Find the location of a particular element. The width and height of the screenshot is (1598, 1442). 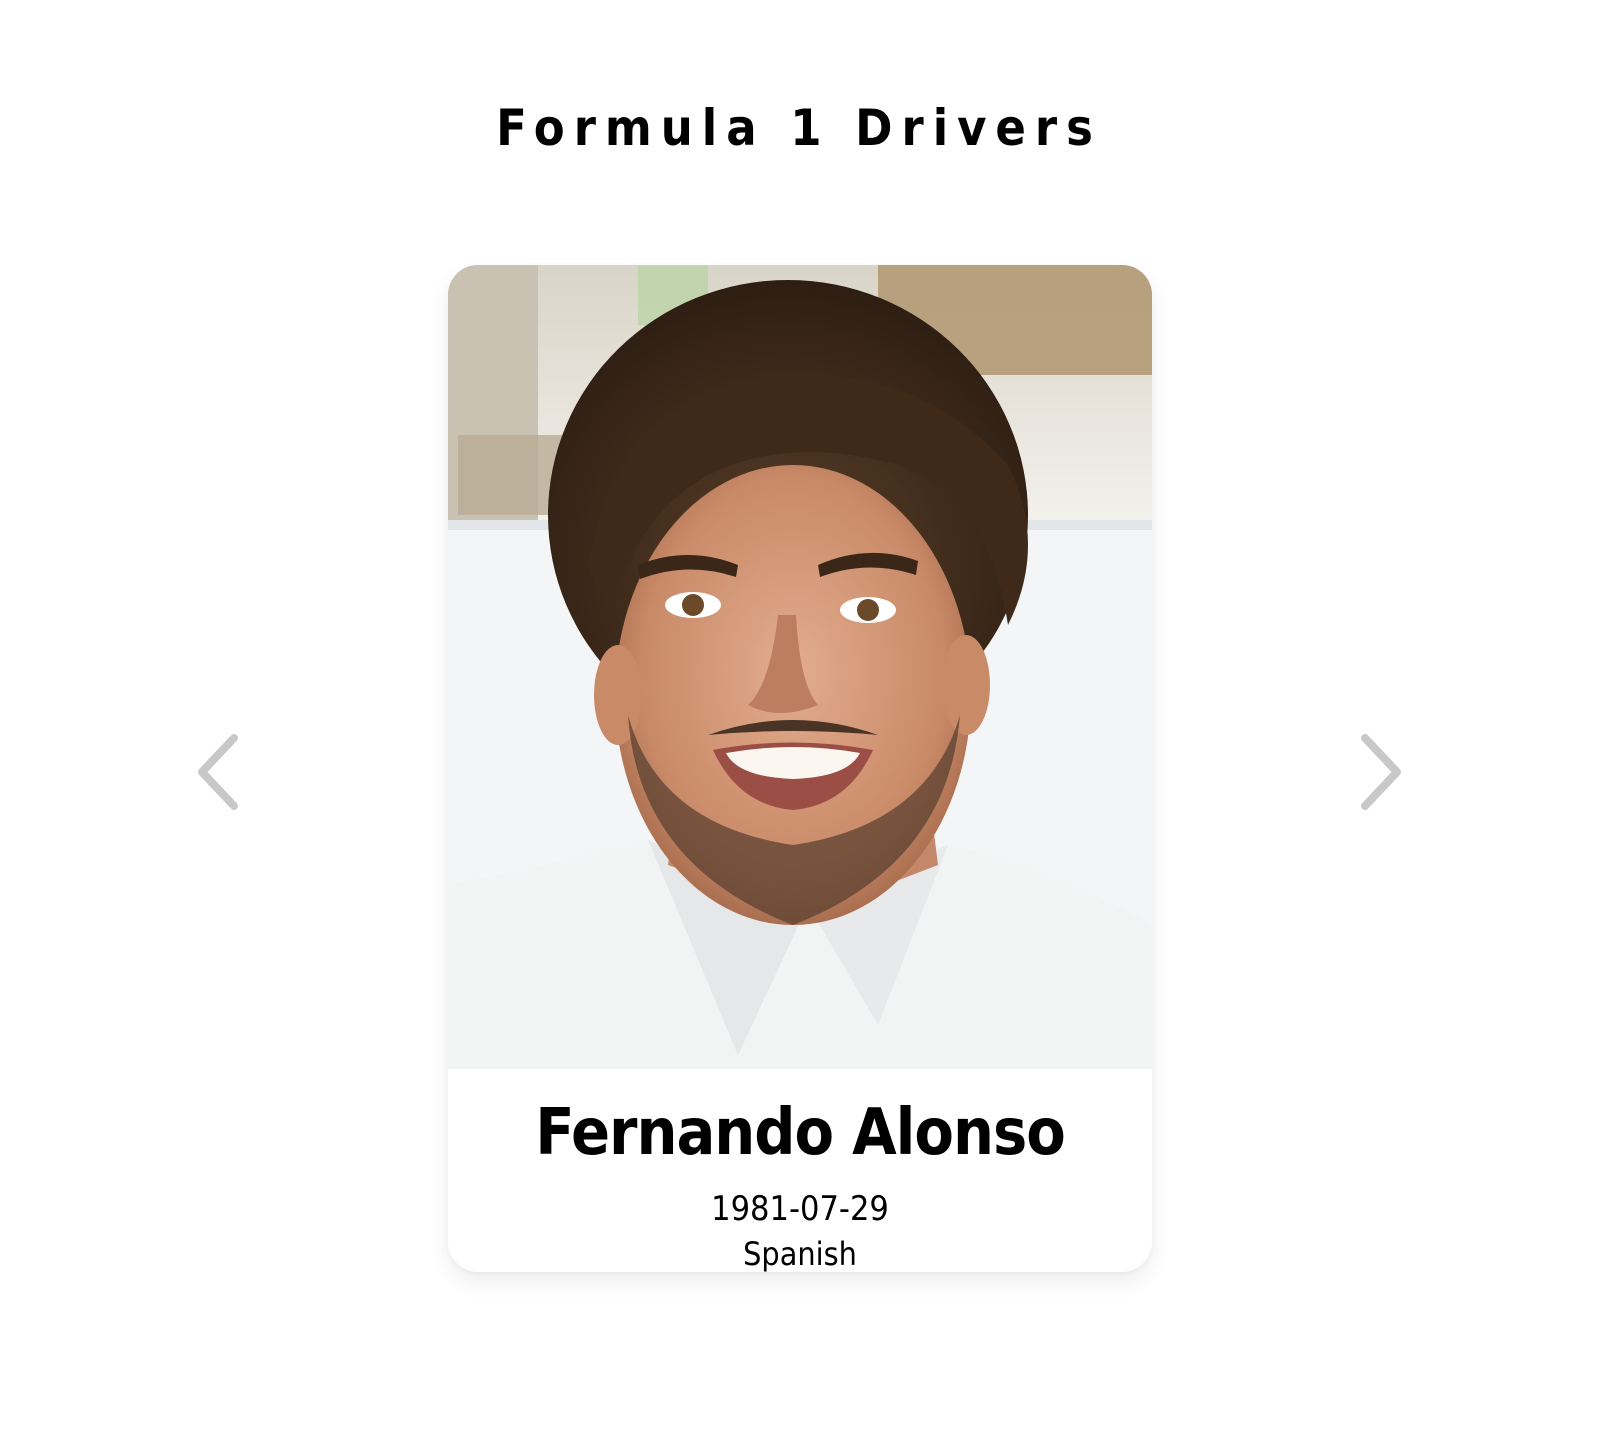

carousel-next-button is located at coordinates (1377, 772).